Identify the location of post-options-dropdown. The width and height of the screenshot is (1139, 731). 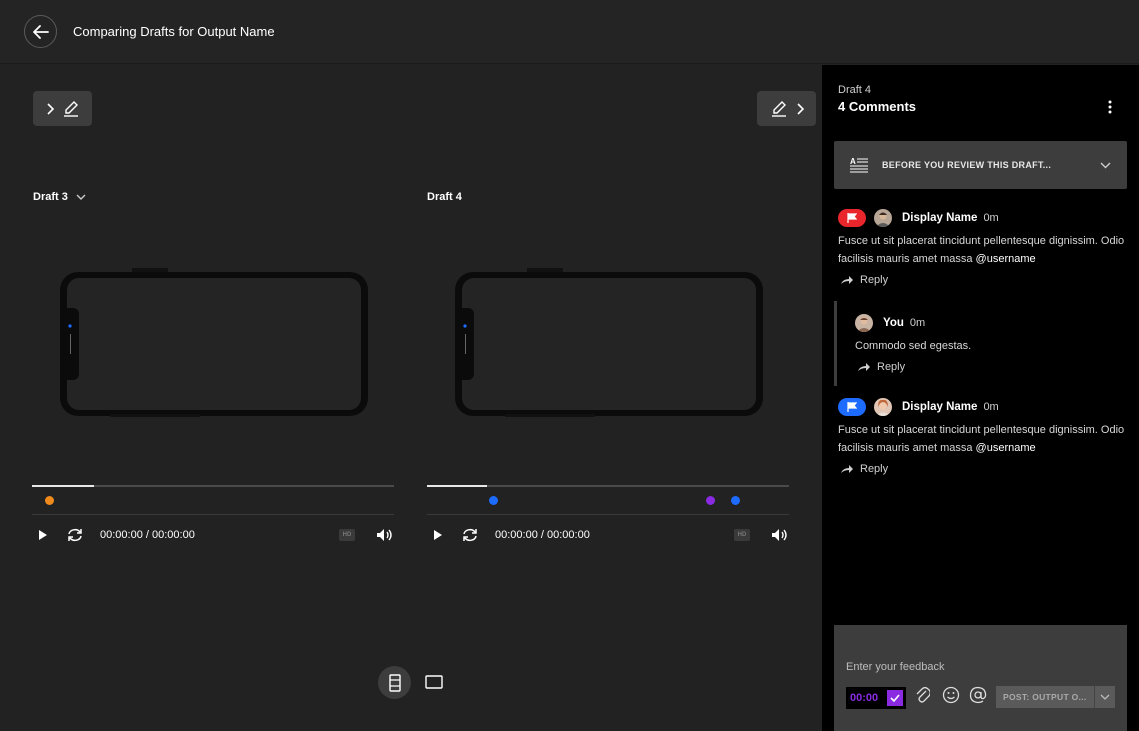
(1104, 697).